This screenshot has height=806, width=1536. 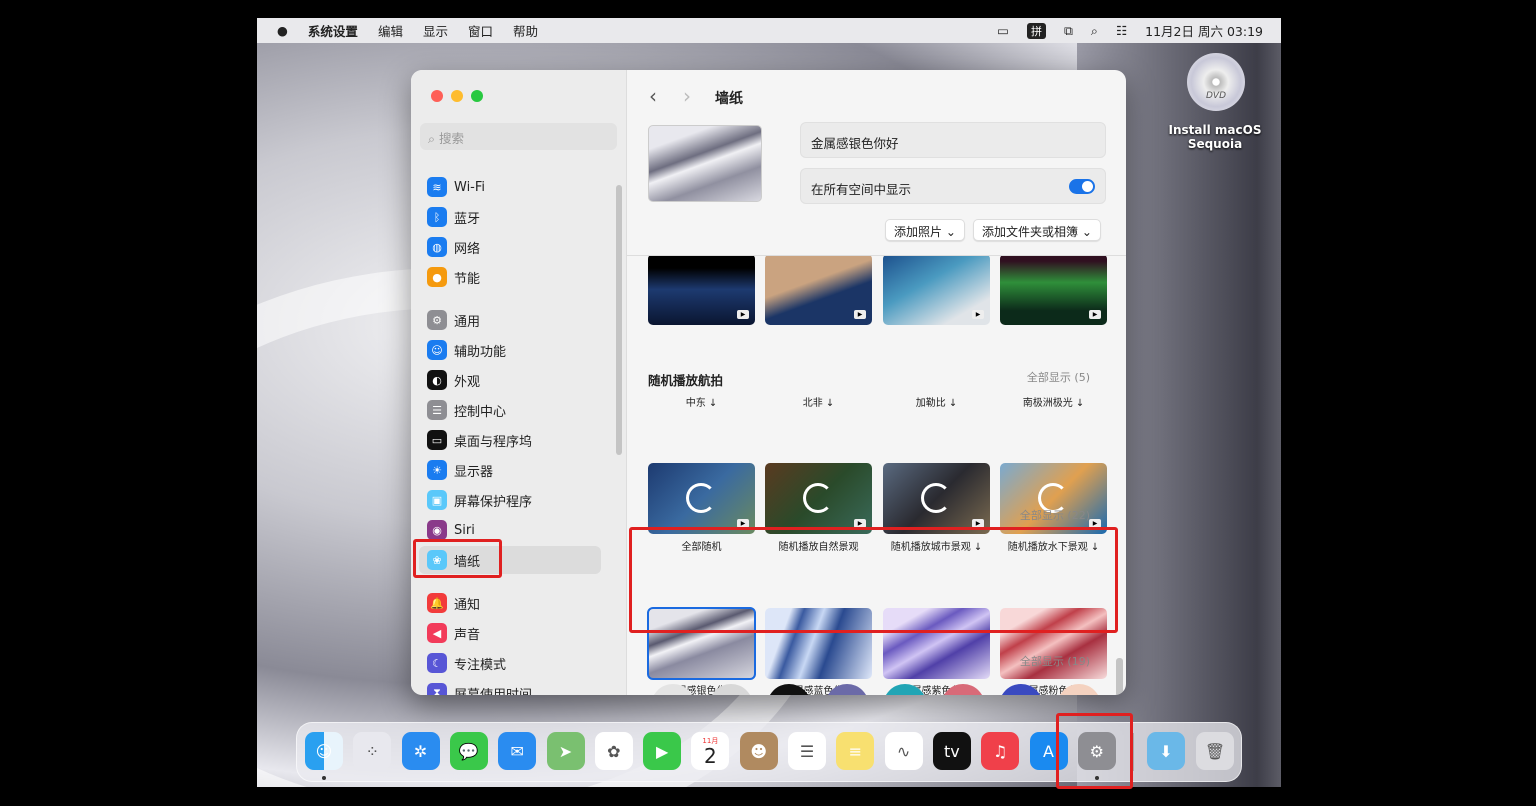 What do you see at coordinates (480, 352) in the screenshot?
I see `sidebar-item-label: 辅助功能` at bounding box center [480, 352].